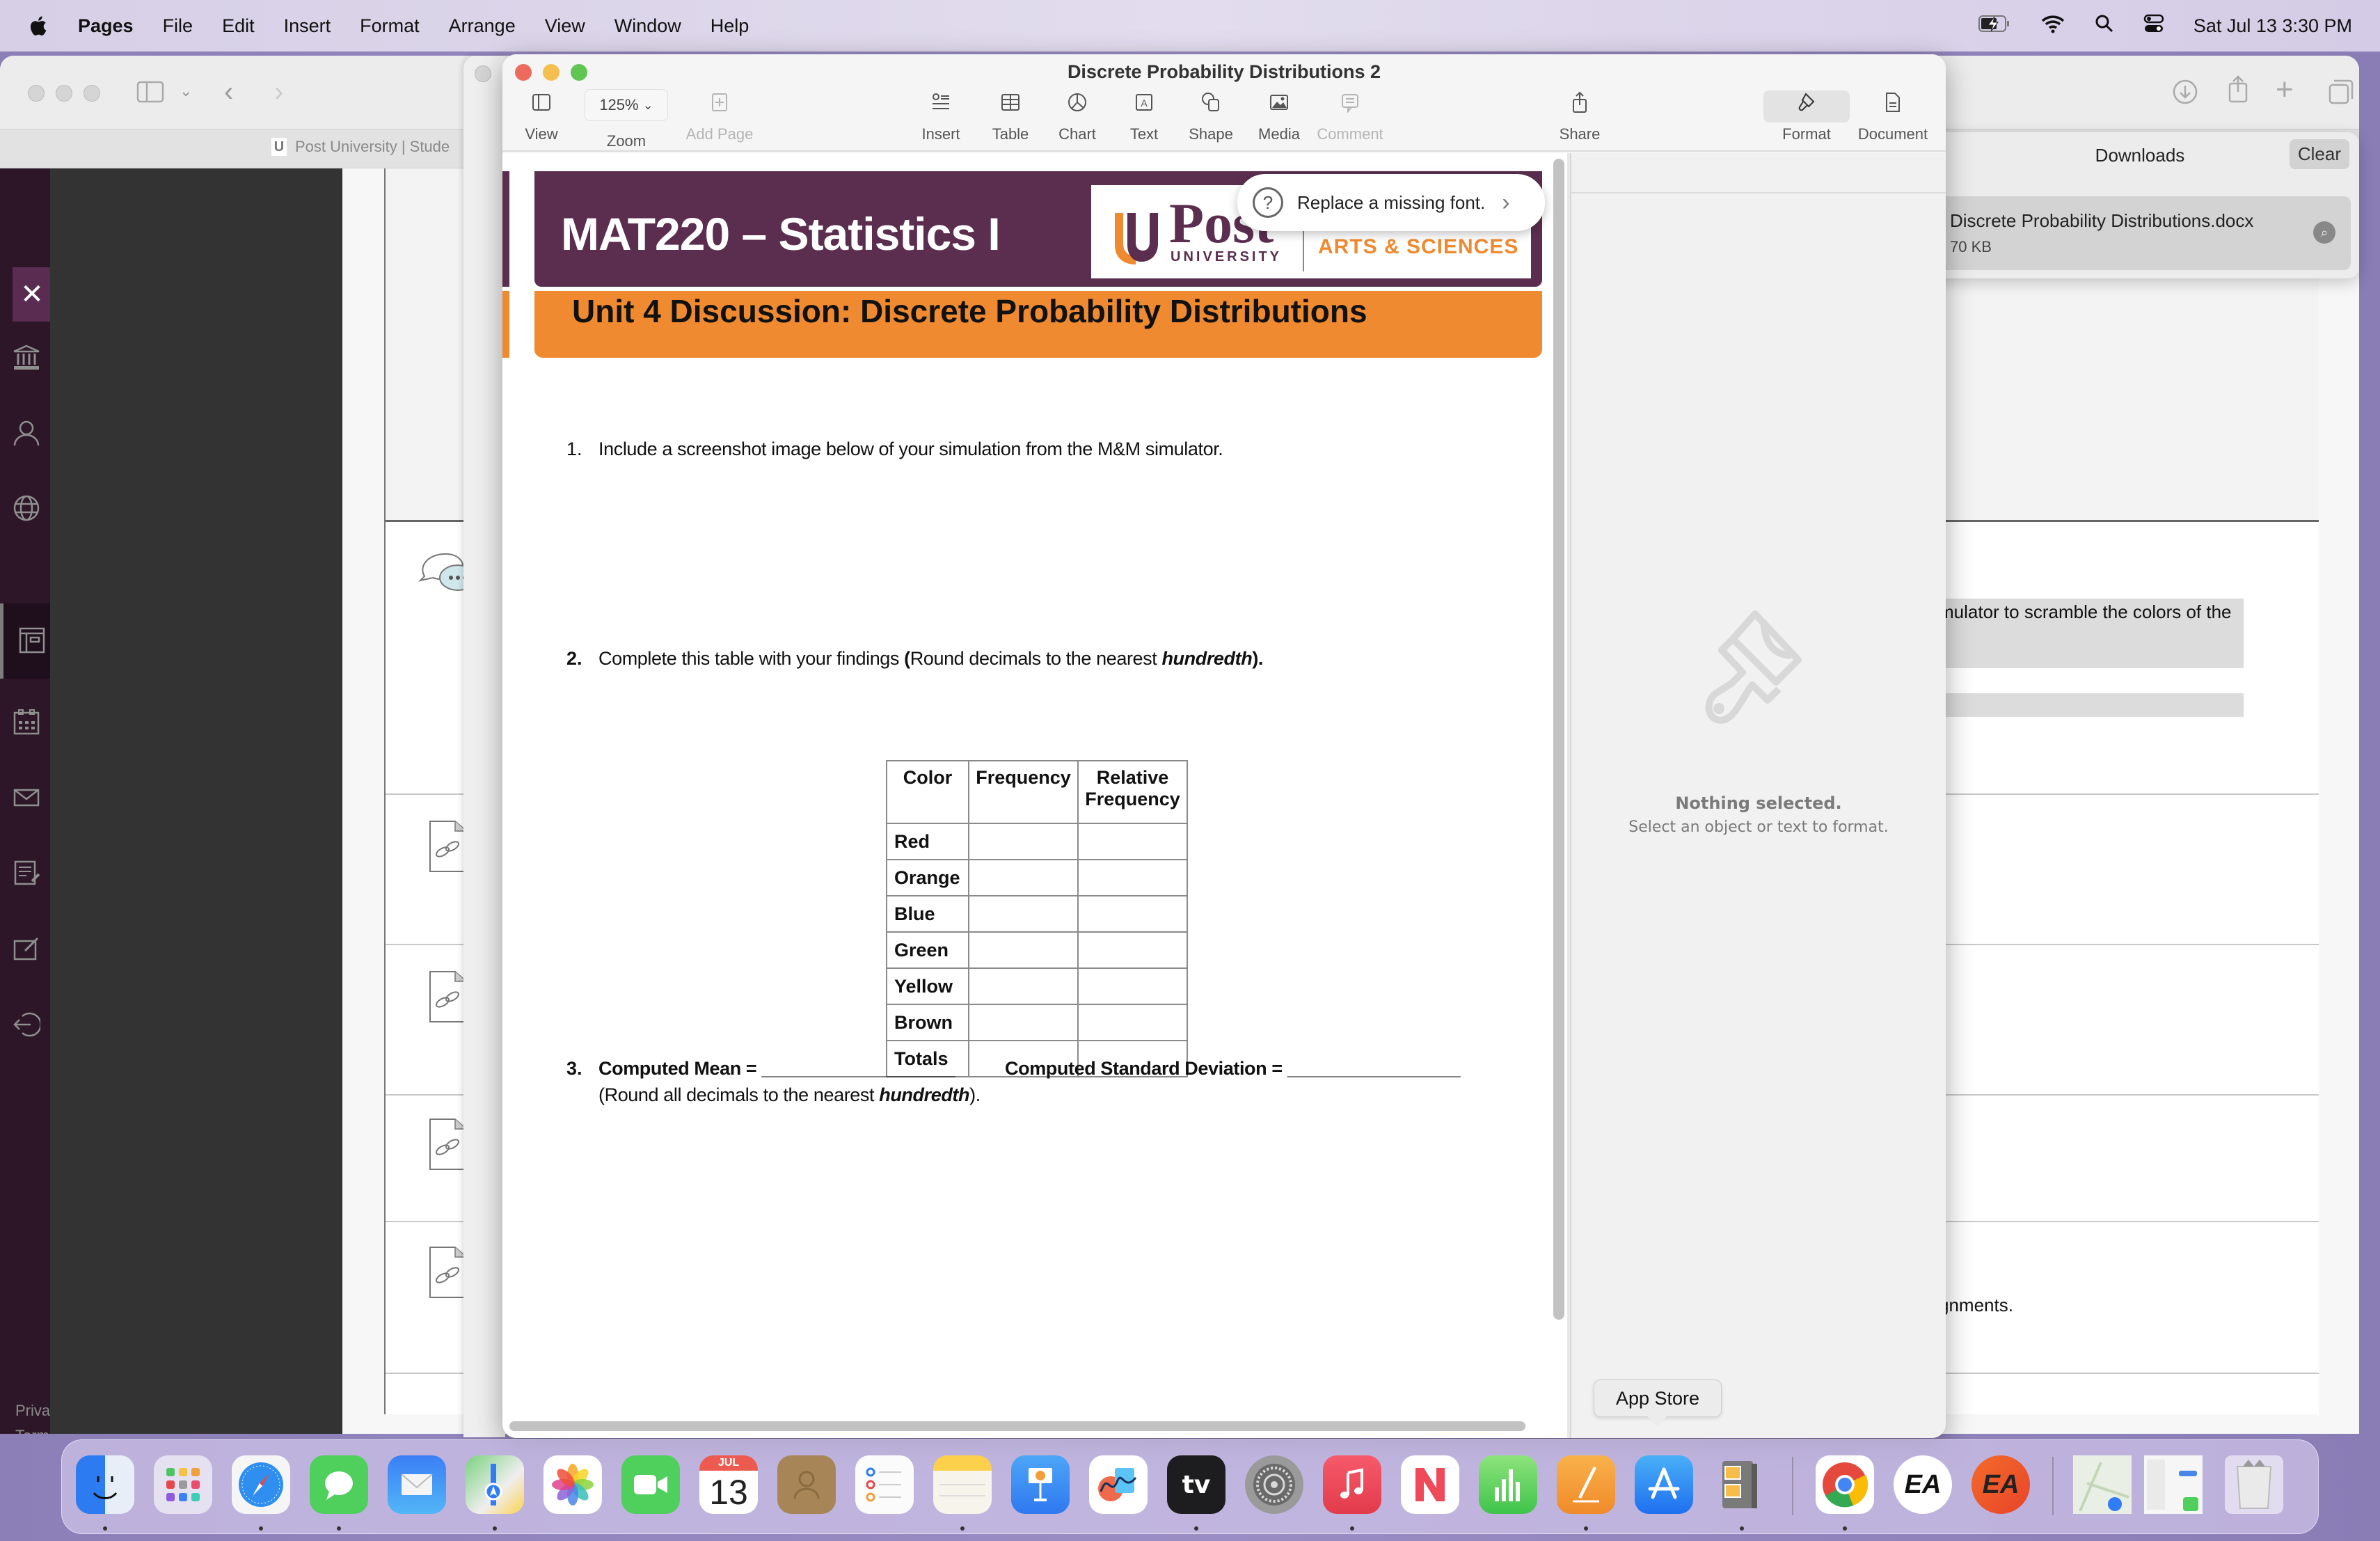  Describe the element at coordinates (417, 1484) in the screenshot. I see `dock-mail-icon` at that location.